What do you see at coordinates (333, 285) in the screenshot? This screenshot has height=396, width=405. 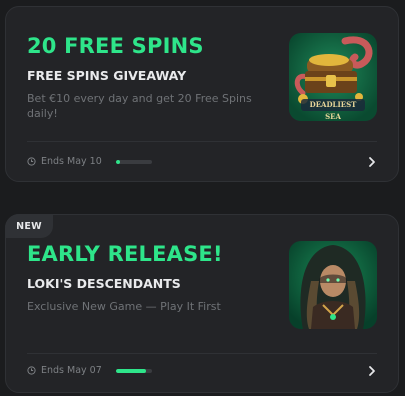 I see `lokis-descendants-game-thumbnail` at bounding box center [333, 285].